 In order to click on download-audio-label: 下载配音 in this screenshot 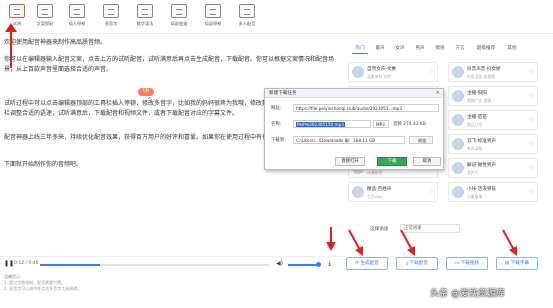, I will do `click(418, 263)`.